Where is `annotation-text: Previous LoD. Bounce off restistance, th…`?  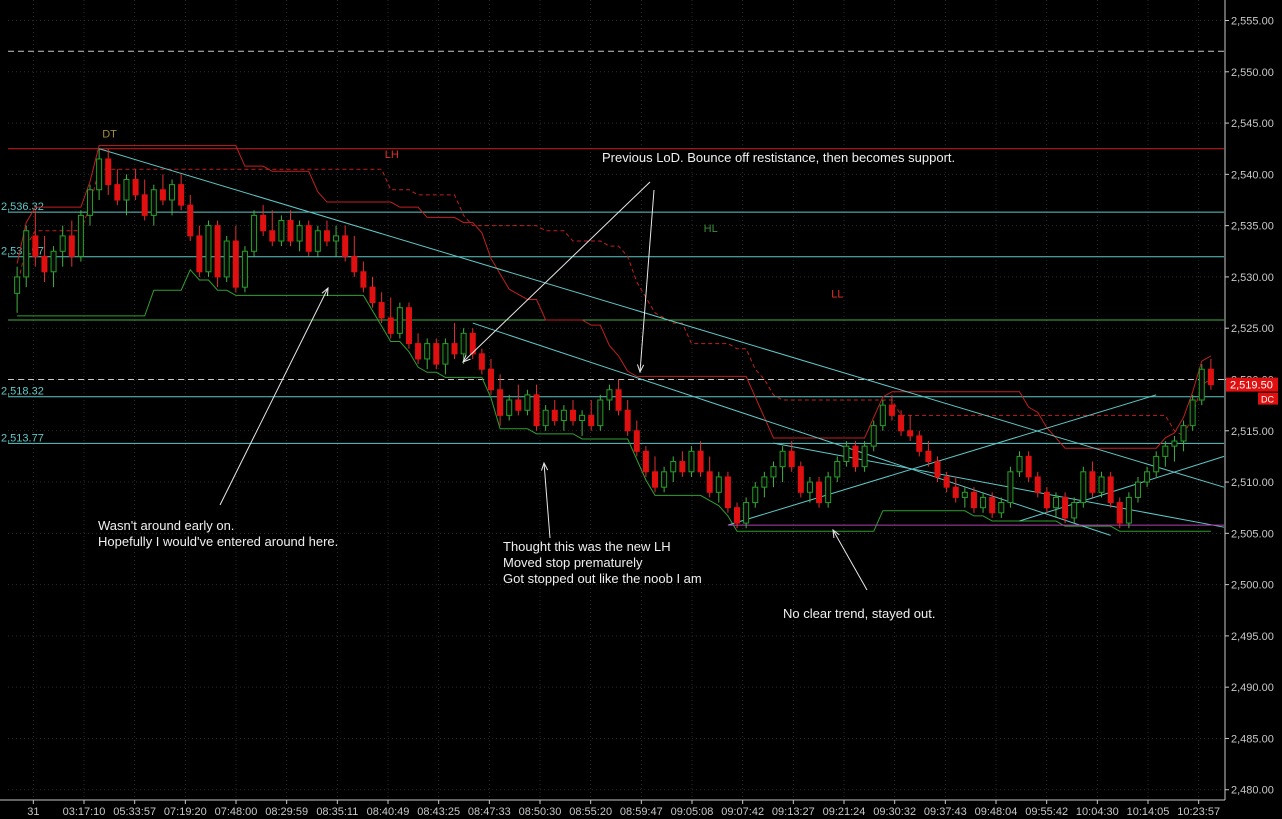
annotation-text: Previous LoD. Bounce off restistance, th… is located at coordinates (778, 157).